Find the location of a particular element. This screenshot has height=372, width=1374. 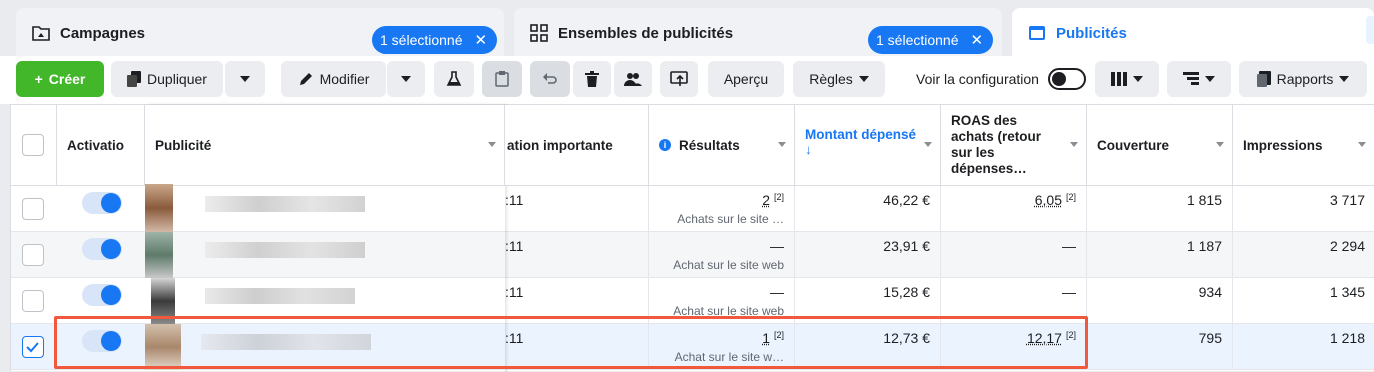

tab-campaigns: Campagnes 1 sélectionné ✕ is located at coordinates (260, 33).